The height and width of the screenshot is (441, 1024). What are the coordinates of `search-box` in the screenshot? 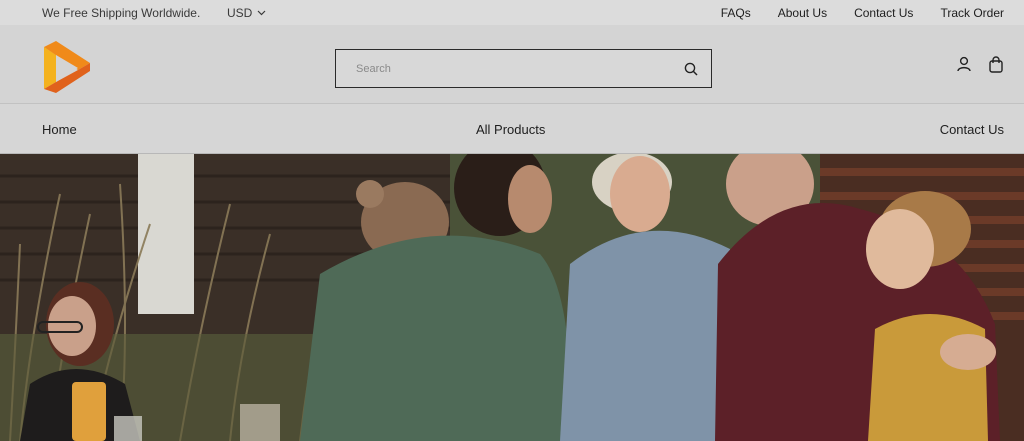 It's located at (523, 68).